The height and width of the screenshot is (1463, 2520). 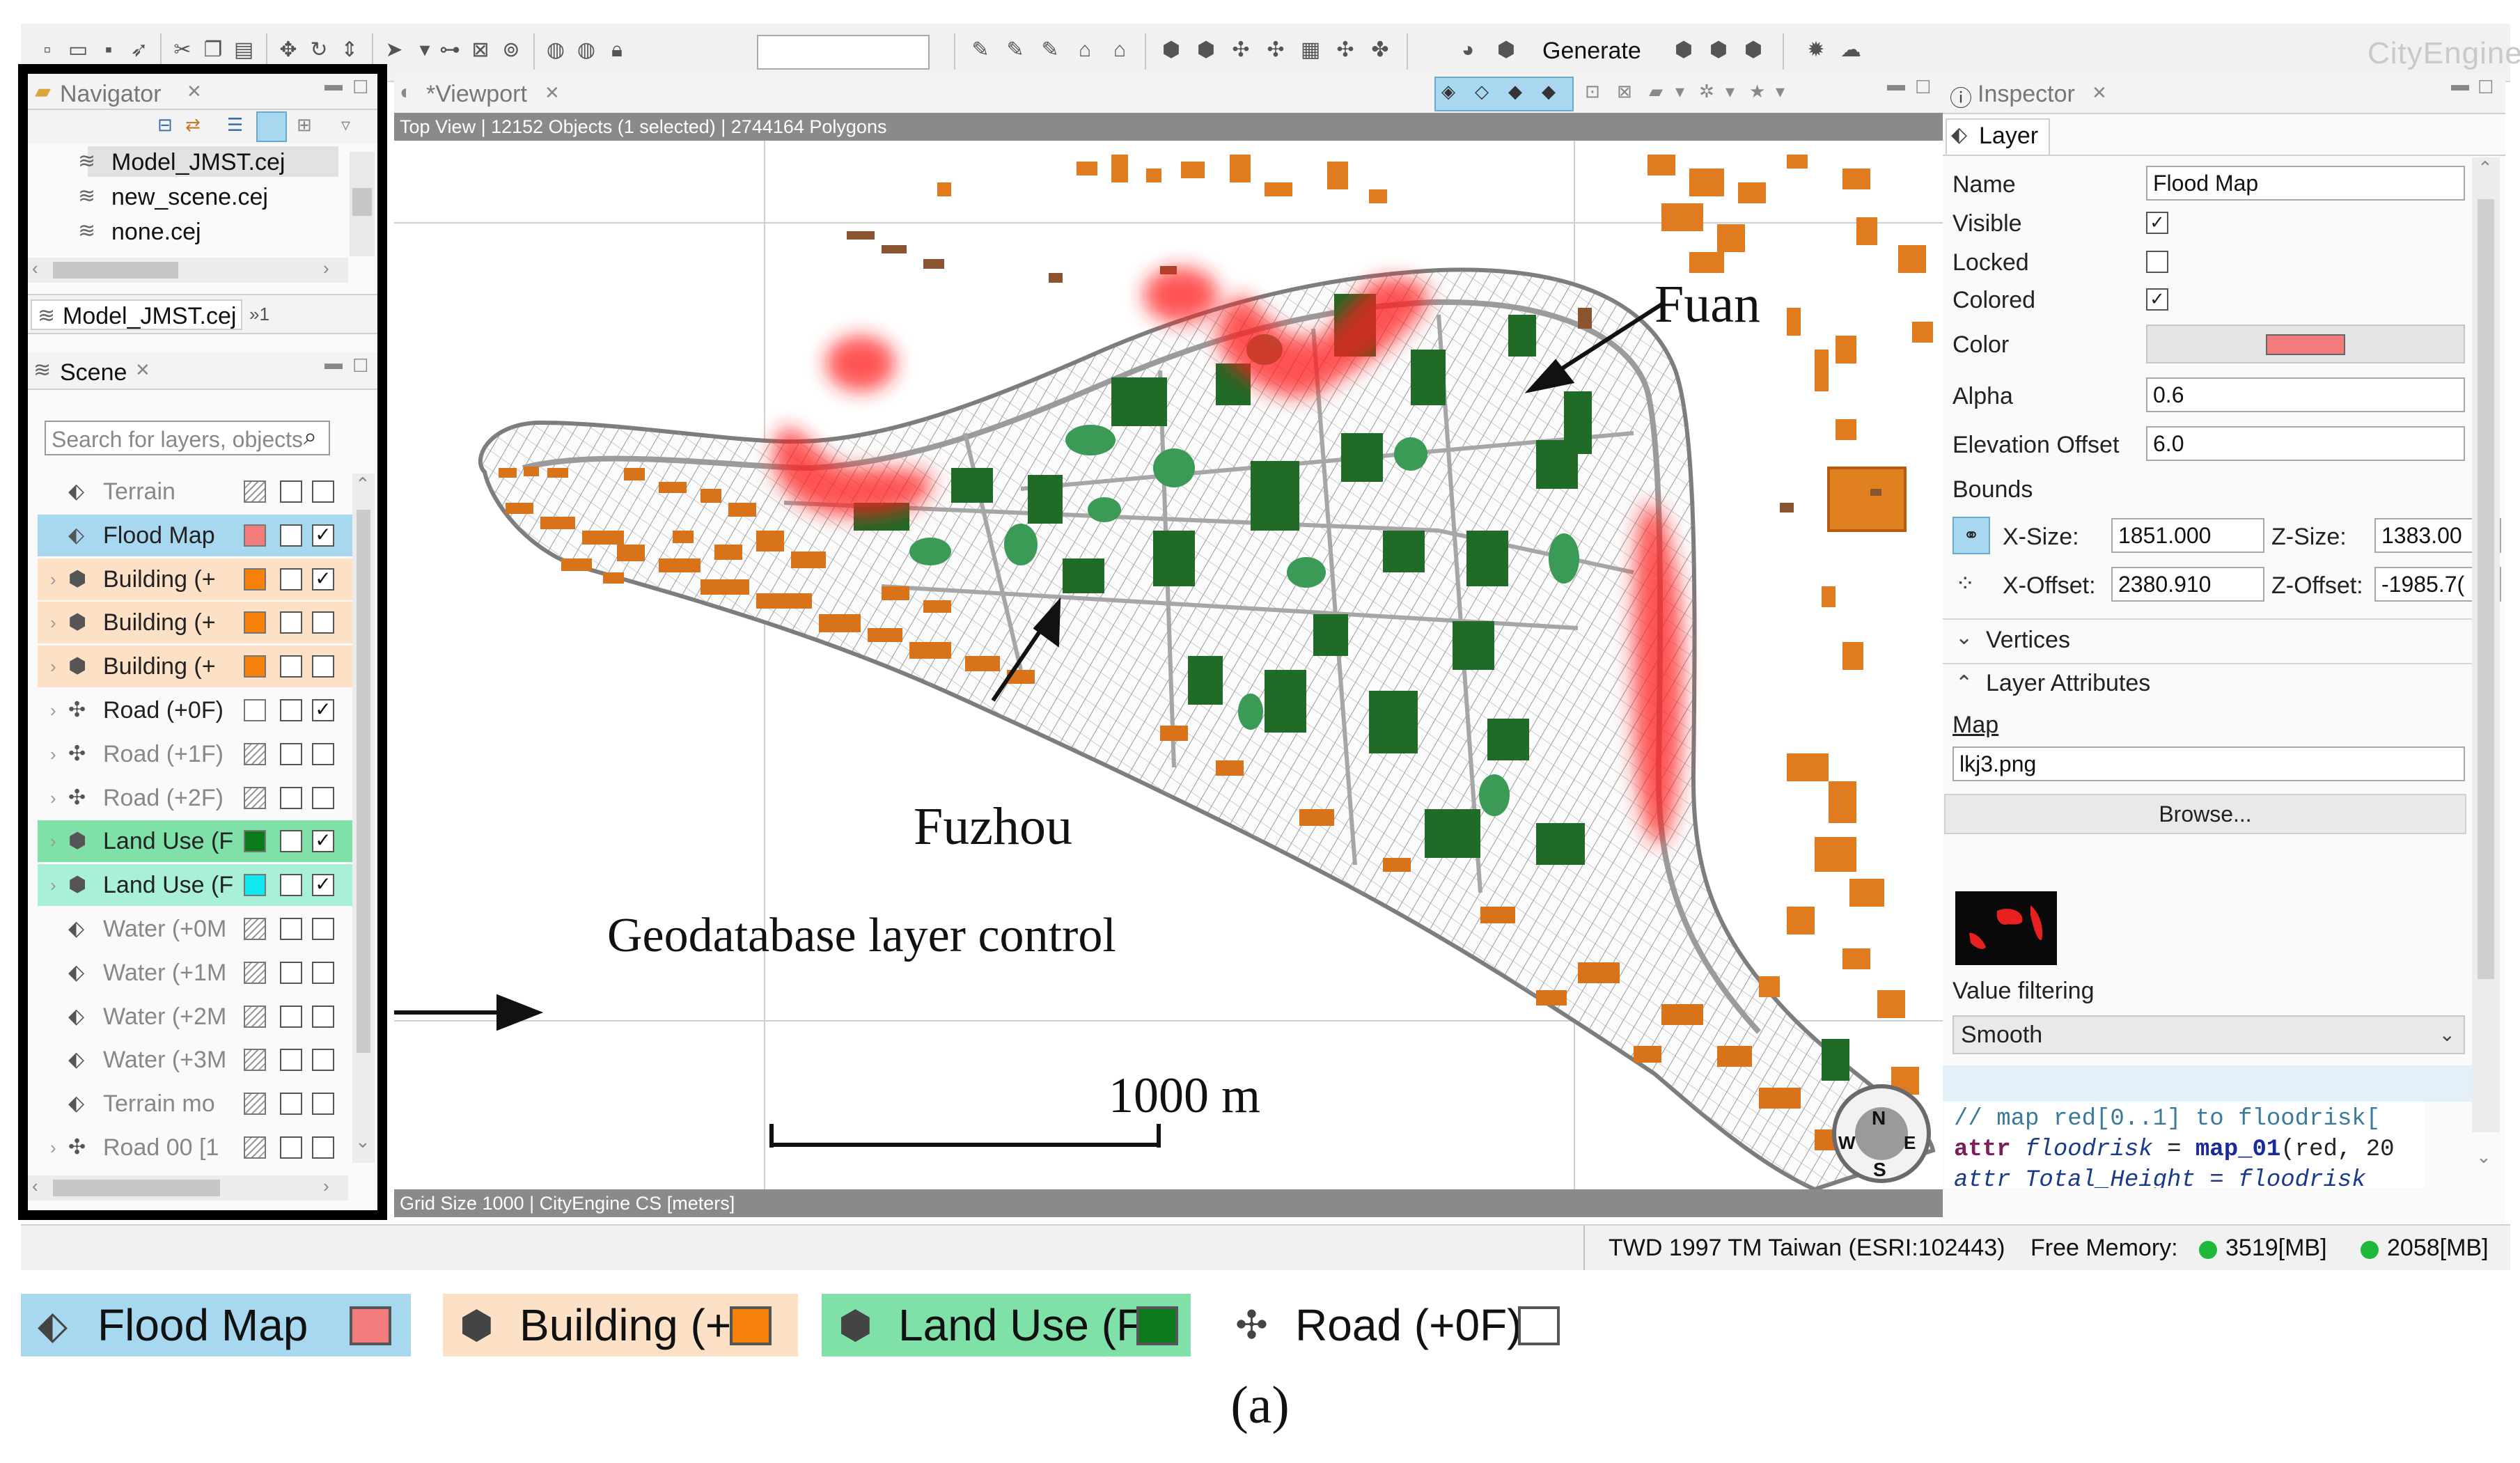 I want to click on shape-e-icon: ▦, so click(x=1310, y=50).